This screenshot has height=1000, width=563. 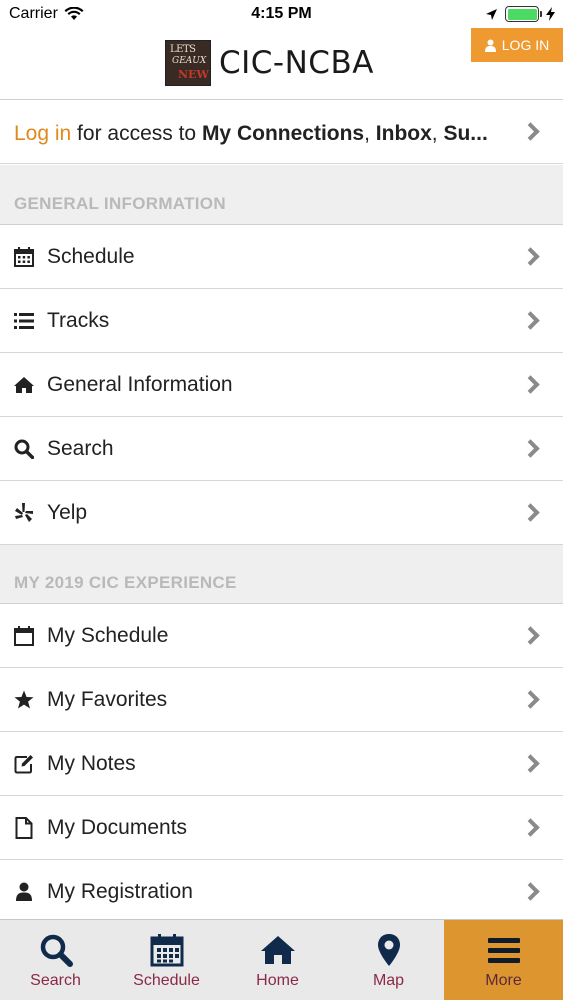 I want to click on app-header: LETS GEAUX NEW CIC-NCBA LOG IN, so click(x=281, y=64).